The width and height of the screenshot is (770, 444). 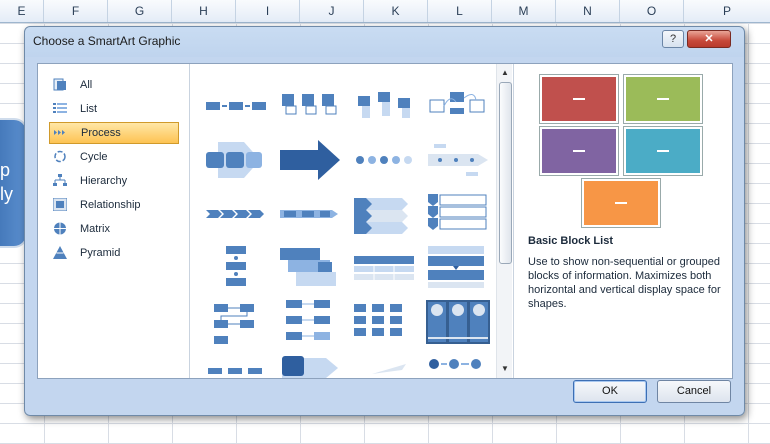 What do you see at coordinates (5, 170) in the screenshot?
I see `shape-text: p` at bounding box center [5, 170].